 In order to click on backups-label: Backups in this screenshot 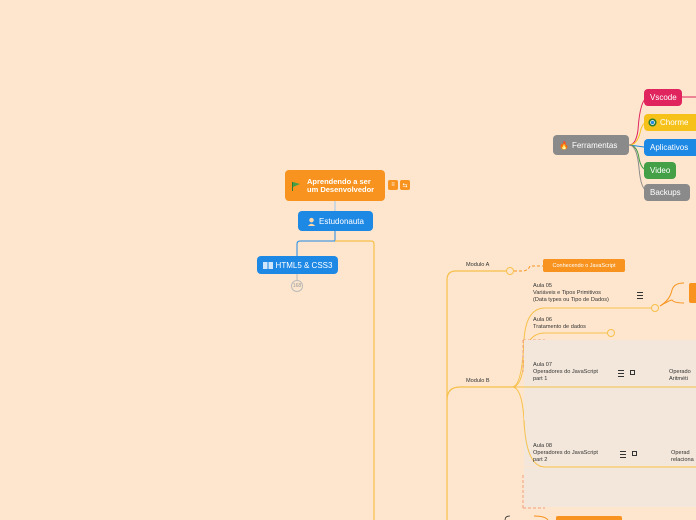, I will do `click(665, 192)`.